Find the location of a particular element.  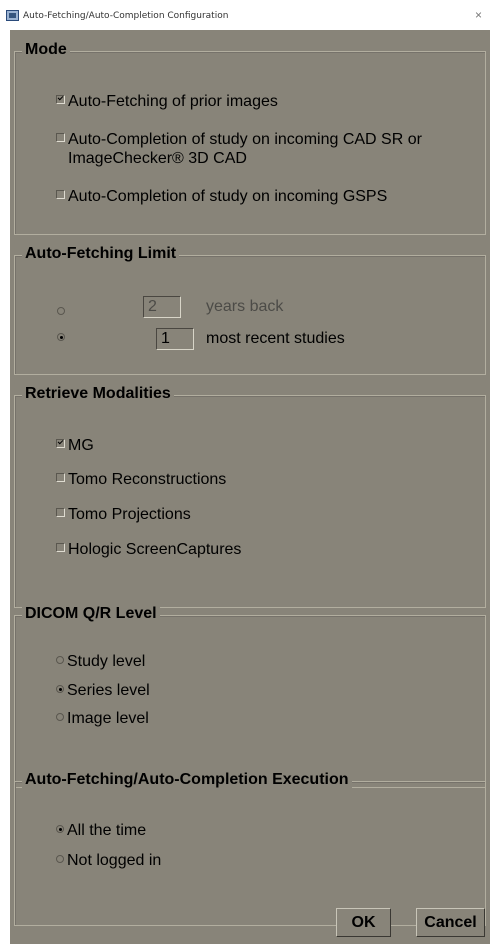

close-icon: × is located at coordinates (478, 15).